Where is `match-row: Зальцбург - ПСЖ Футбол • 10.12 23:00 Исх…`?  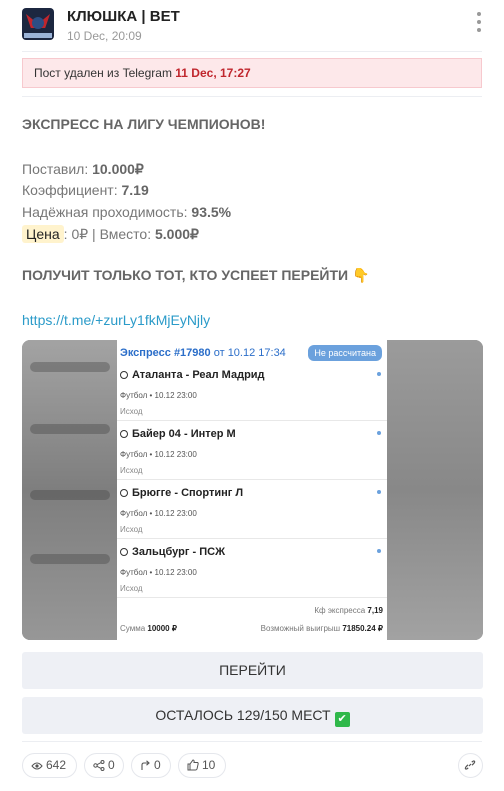
match-row: Зальцбург - ПСЖ Футбол • 10.12 23:00 Исх… is located at coordinates (252, 568).